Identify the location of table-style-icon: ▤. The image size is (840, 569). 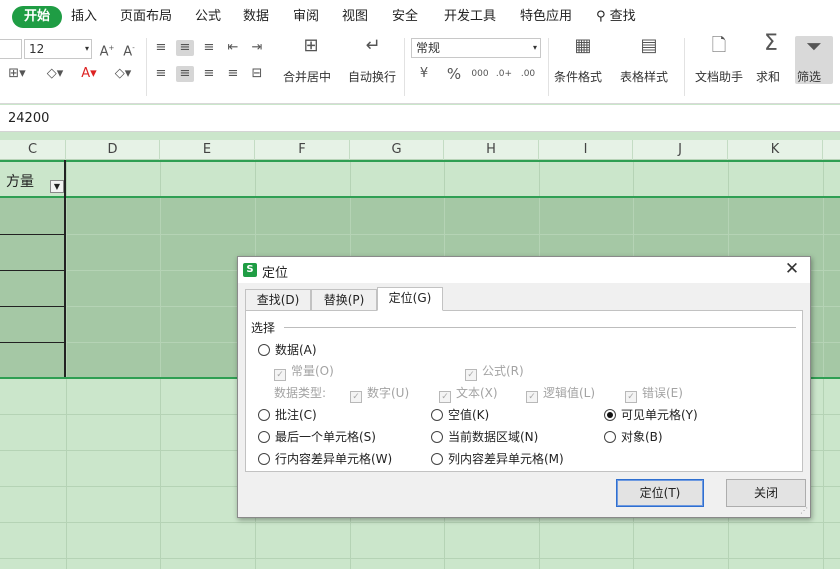
(649, 46).